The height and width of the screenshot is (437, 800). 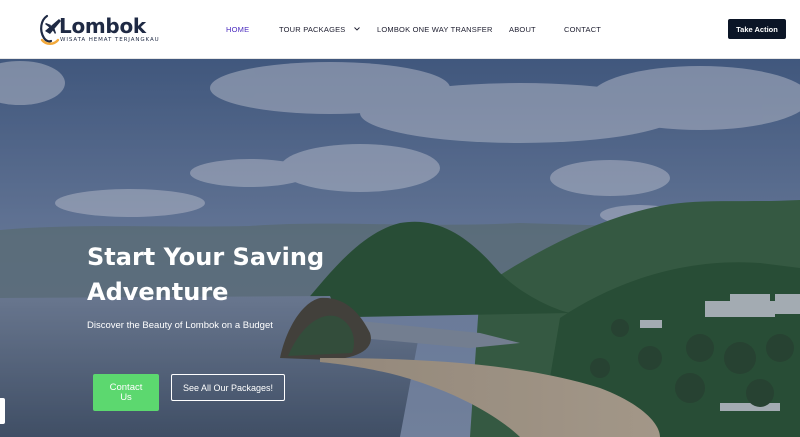 What do you see at coordinates (206, 257) in the screenshot?
I see `hero-title-line-1: Start Your Saving` at bounding box center [206, 257].